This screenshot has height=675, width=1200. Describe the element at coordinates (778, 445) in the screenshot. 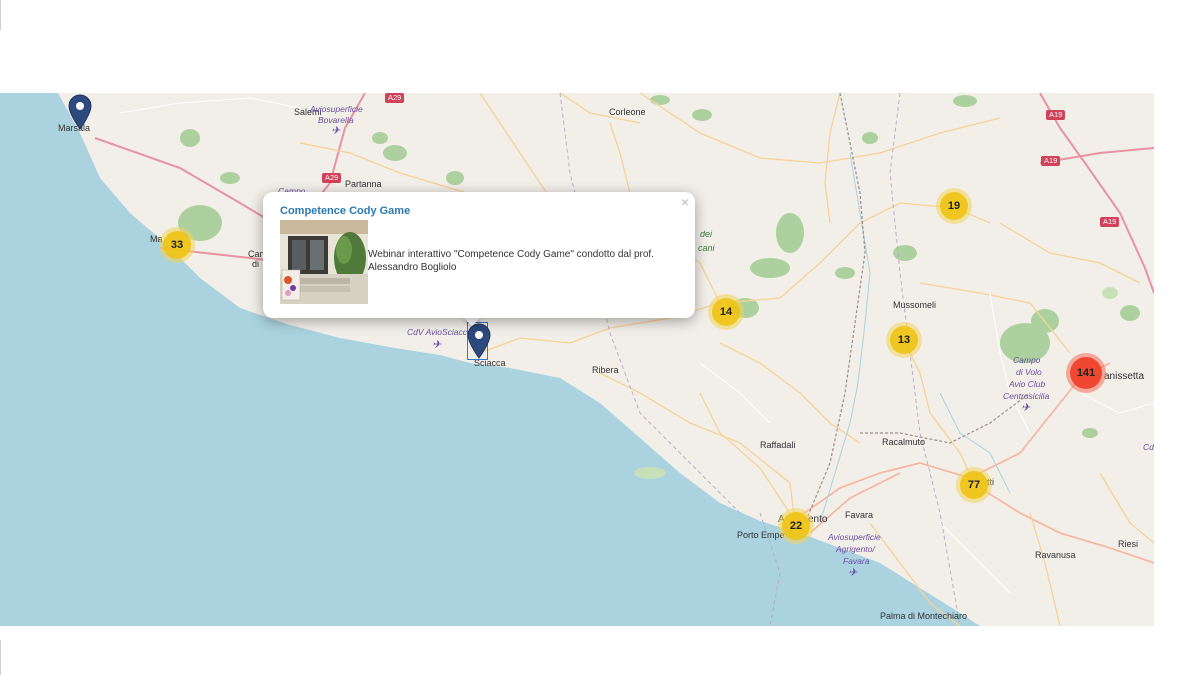

I see `place-raffadali: Raffadali` at that location.